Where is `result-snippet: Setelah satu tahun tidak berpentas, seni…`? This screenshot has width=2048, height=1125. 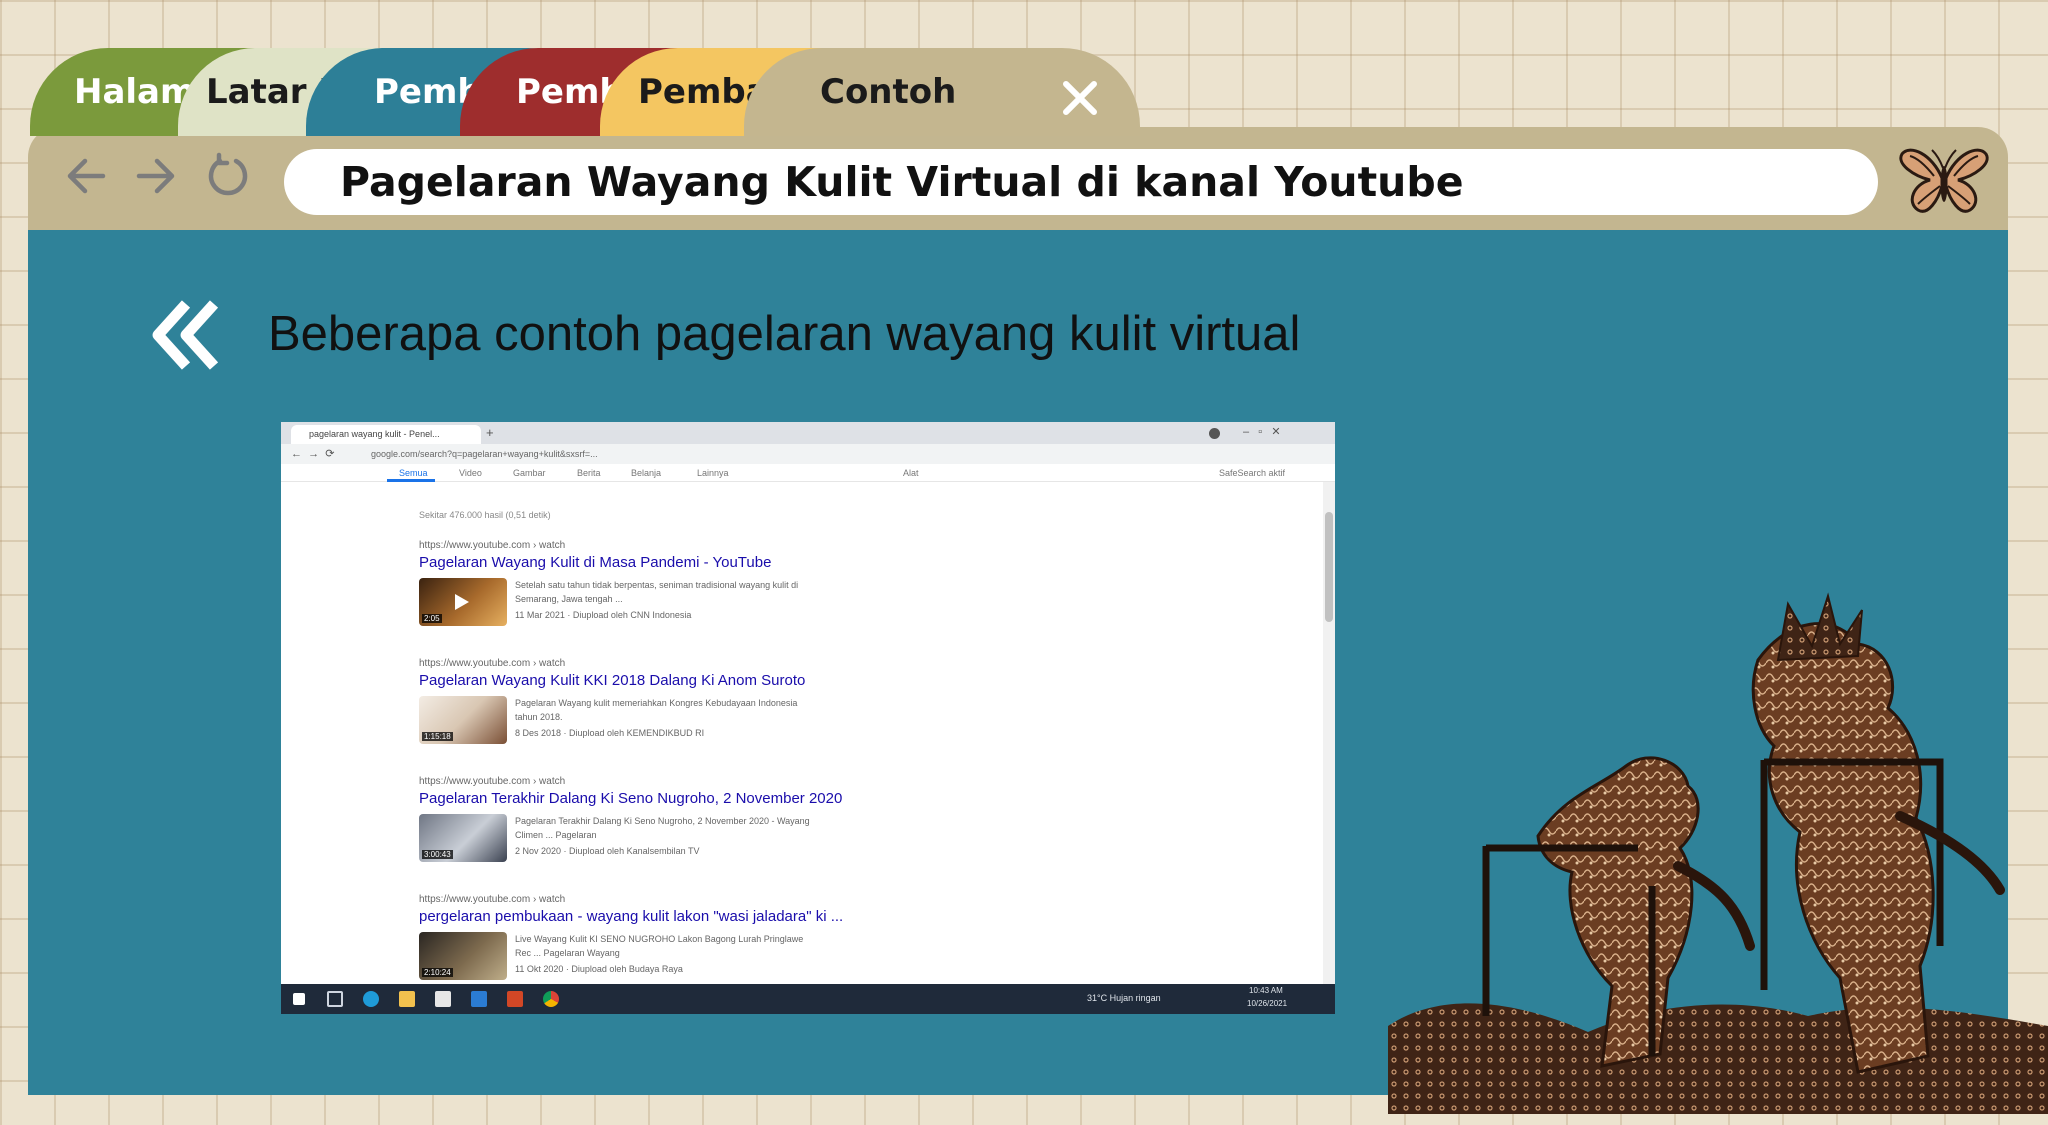 result-snippet: Setelah satu tahun tidak berpentas, seni… is located at coordinates (657, 585).